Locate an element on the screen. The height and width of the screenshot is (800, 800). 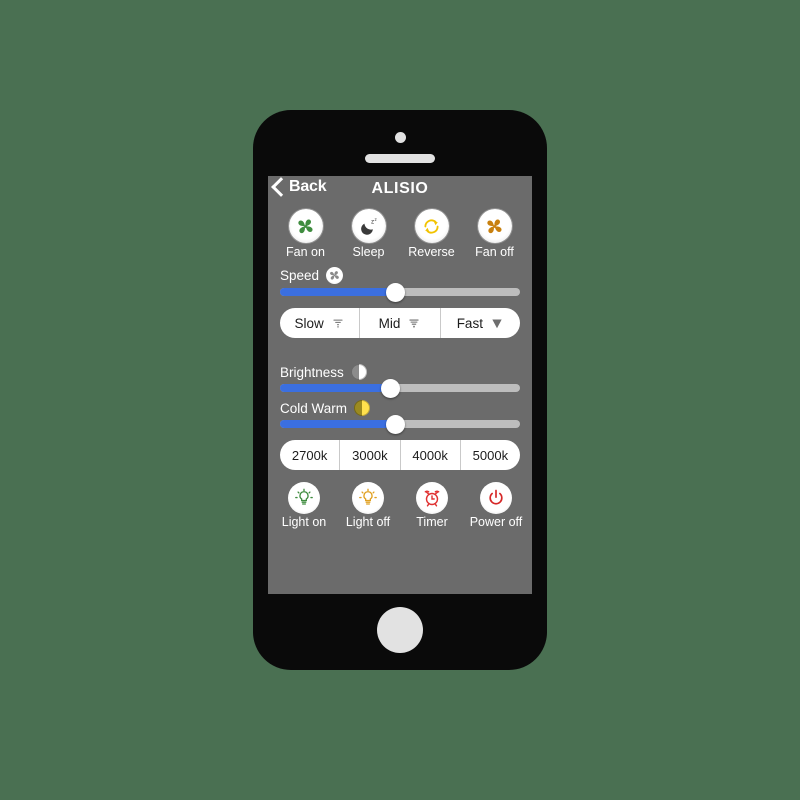
speed-slider is located at coordinates (400, 292).